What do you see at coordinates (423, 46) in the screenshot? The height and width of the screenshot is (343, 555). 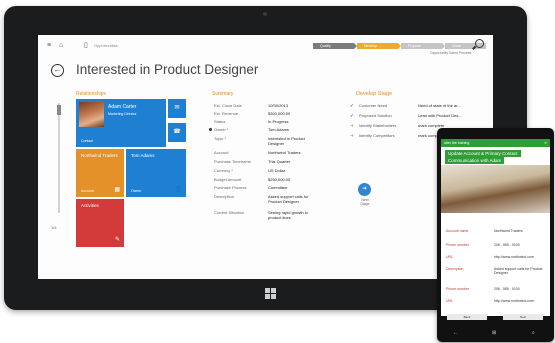 I see `stage-propose: Propose` at bounding box center [423, 46].